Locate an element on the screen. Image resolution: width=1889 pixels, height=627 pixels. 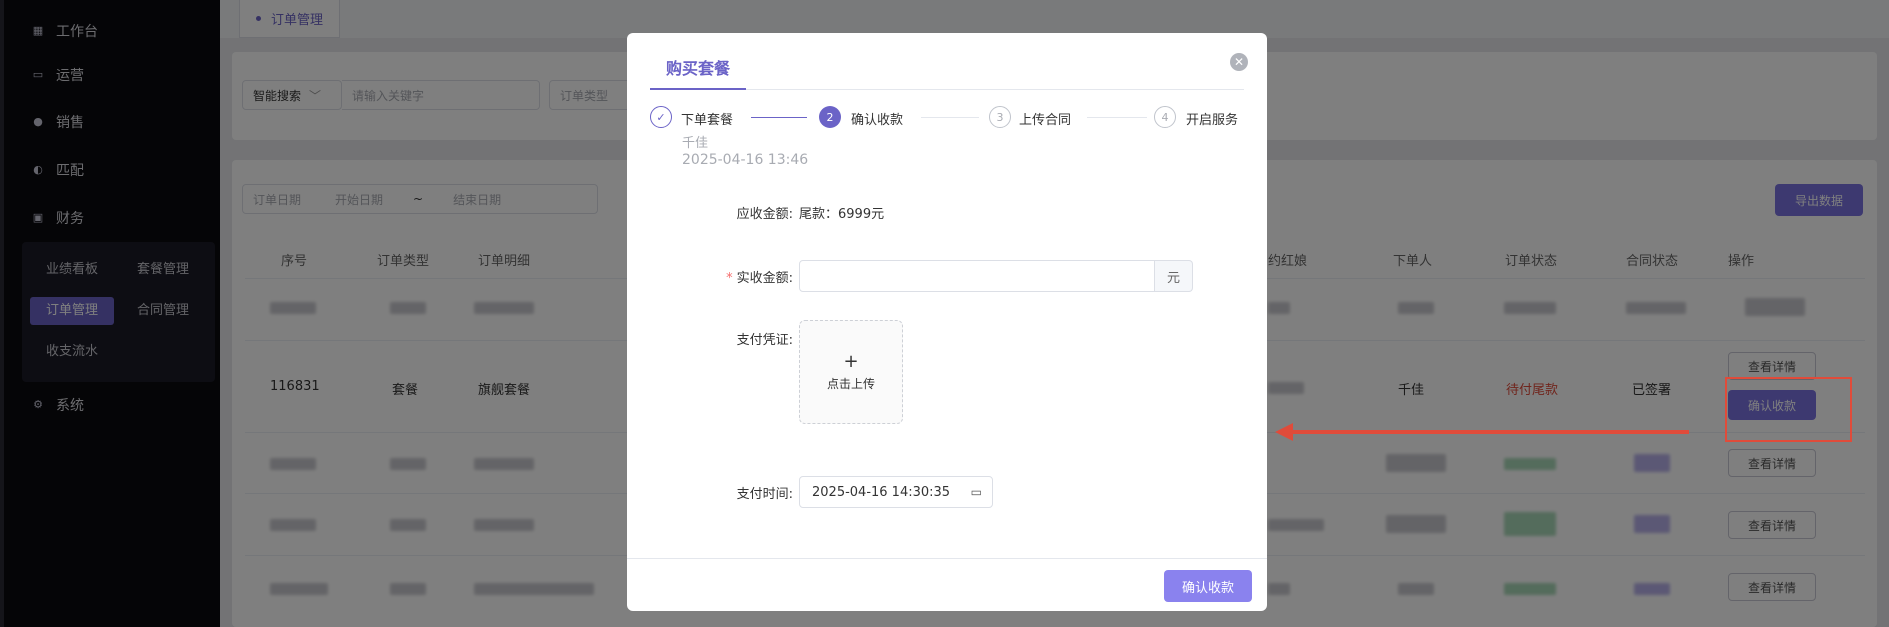
step-2-circle: 2 is located at coordinates (830, 117).